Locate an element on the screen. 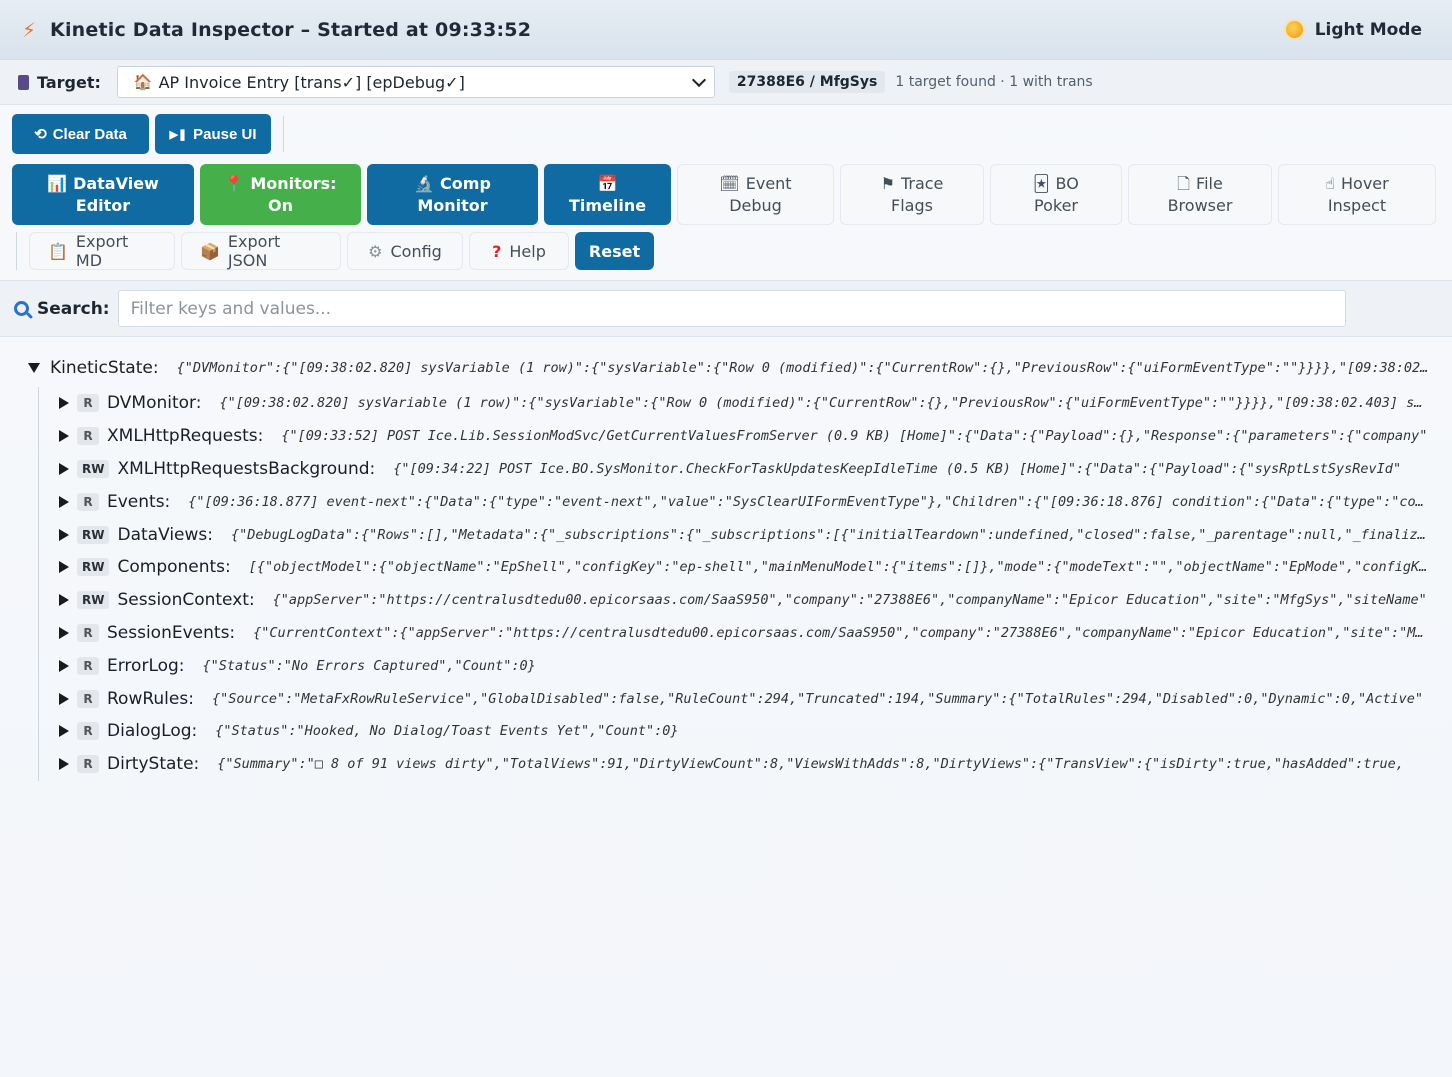 The height and width of the screenshot is (1077, 1452). light-mode-toggle: Light Mode is located at coordinates (1353, 29).